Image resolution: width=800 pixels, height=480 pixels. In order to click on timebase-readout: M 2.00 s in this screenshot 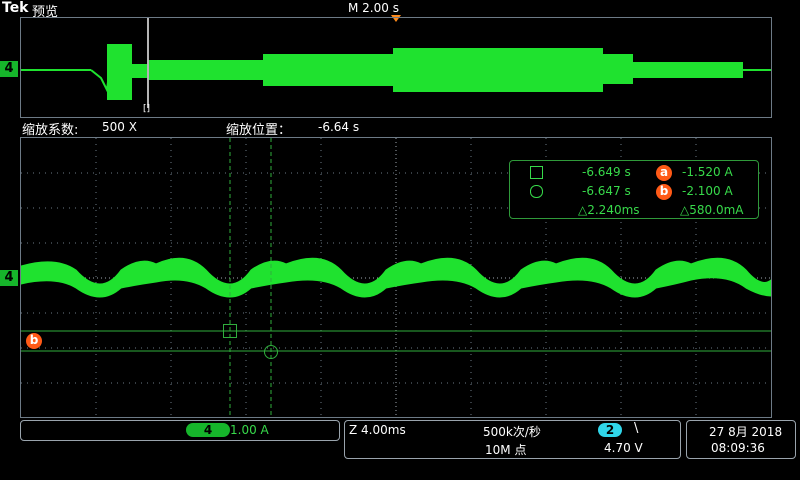, I will do `click(373, 8)`.